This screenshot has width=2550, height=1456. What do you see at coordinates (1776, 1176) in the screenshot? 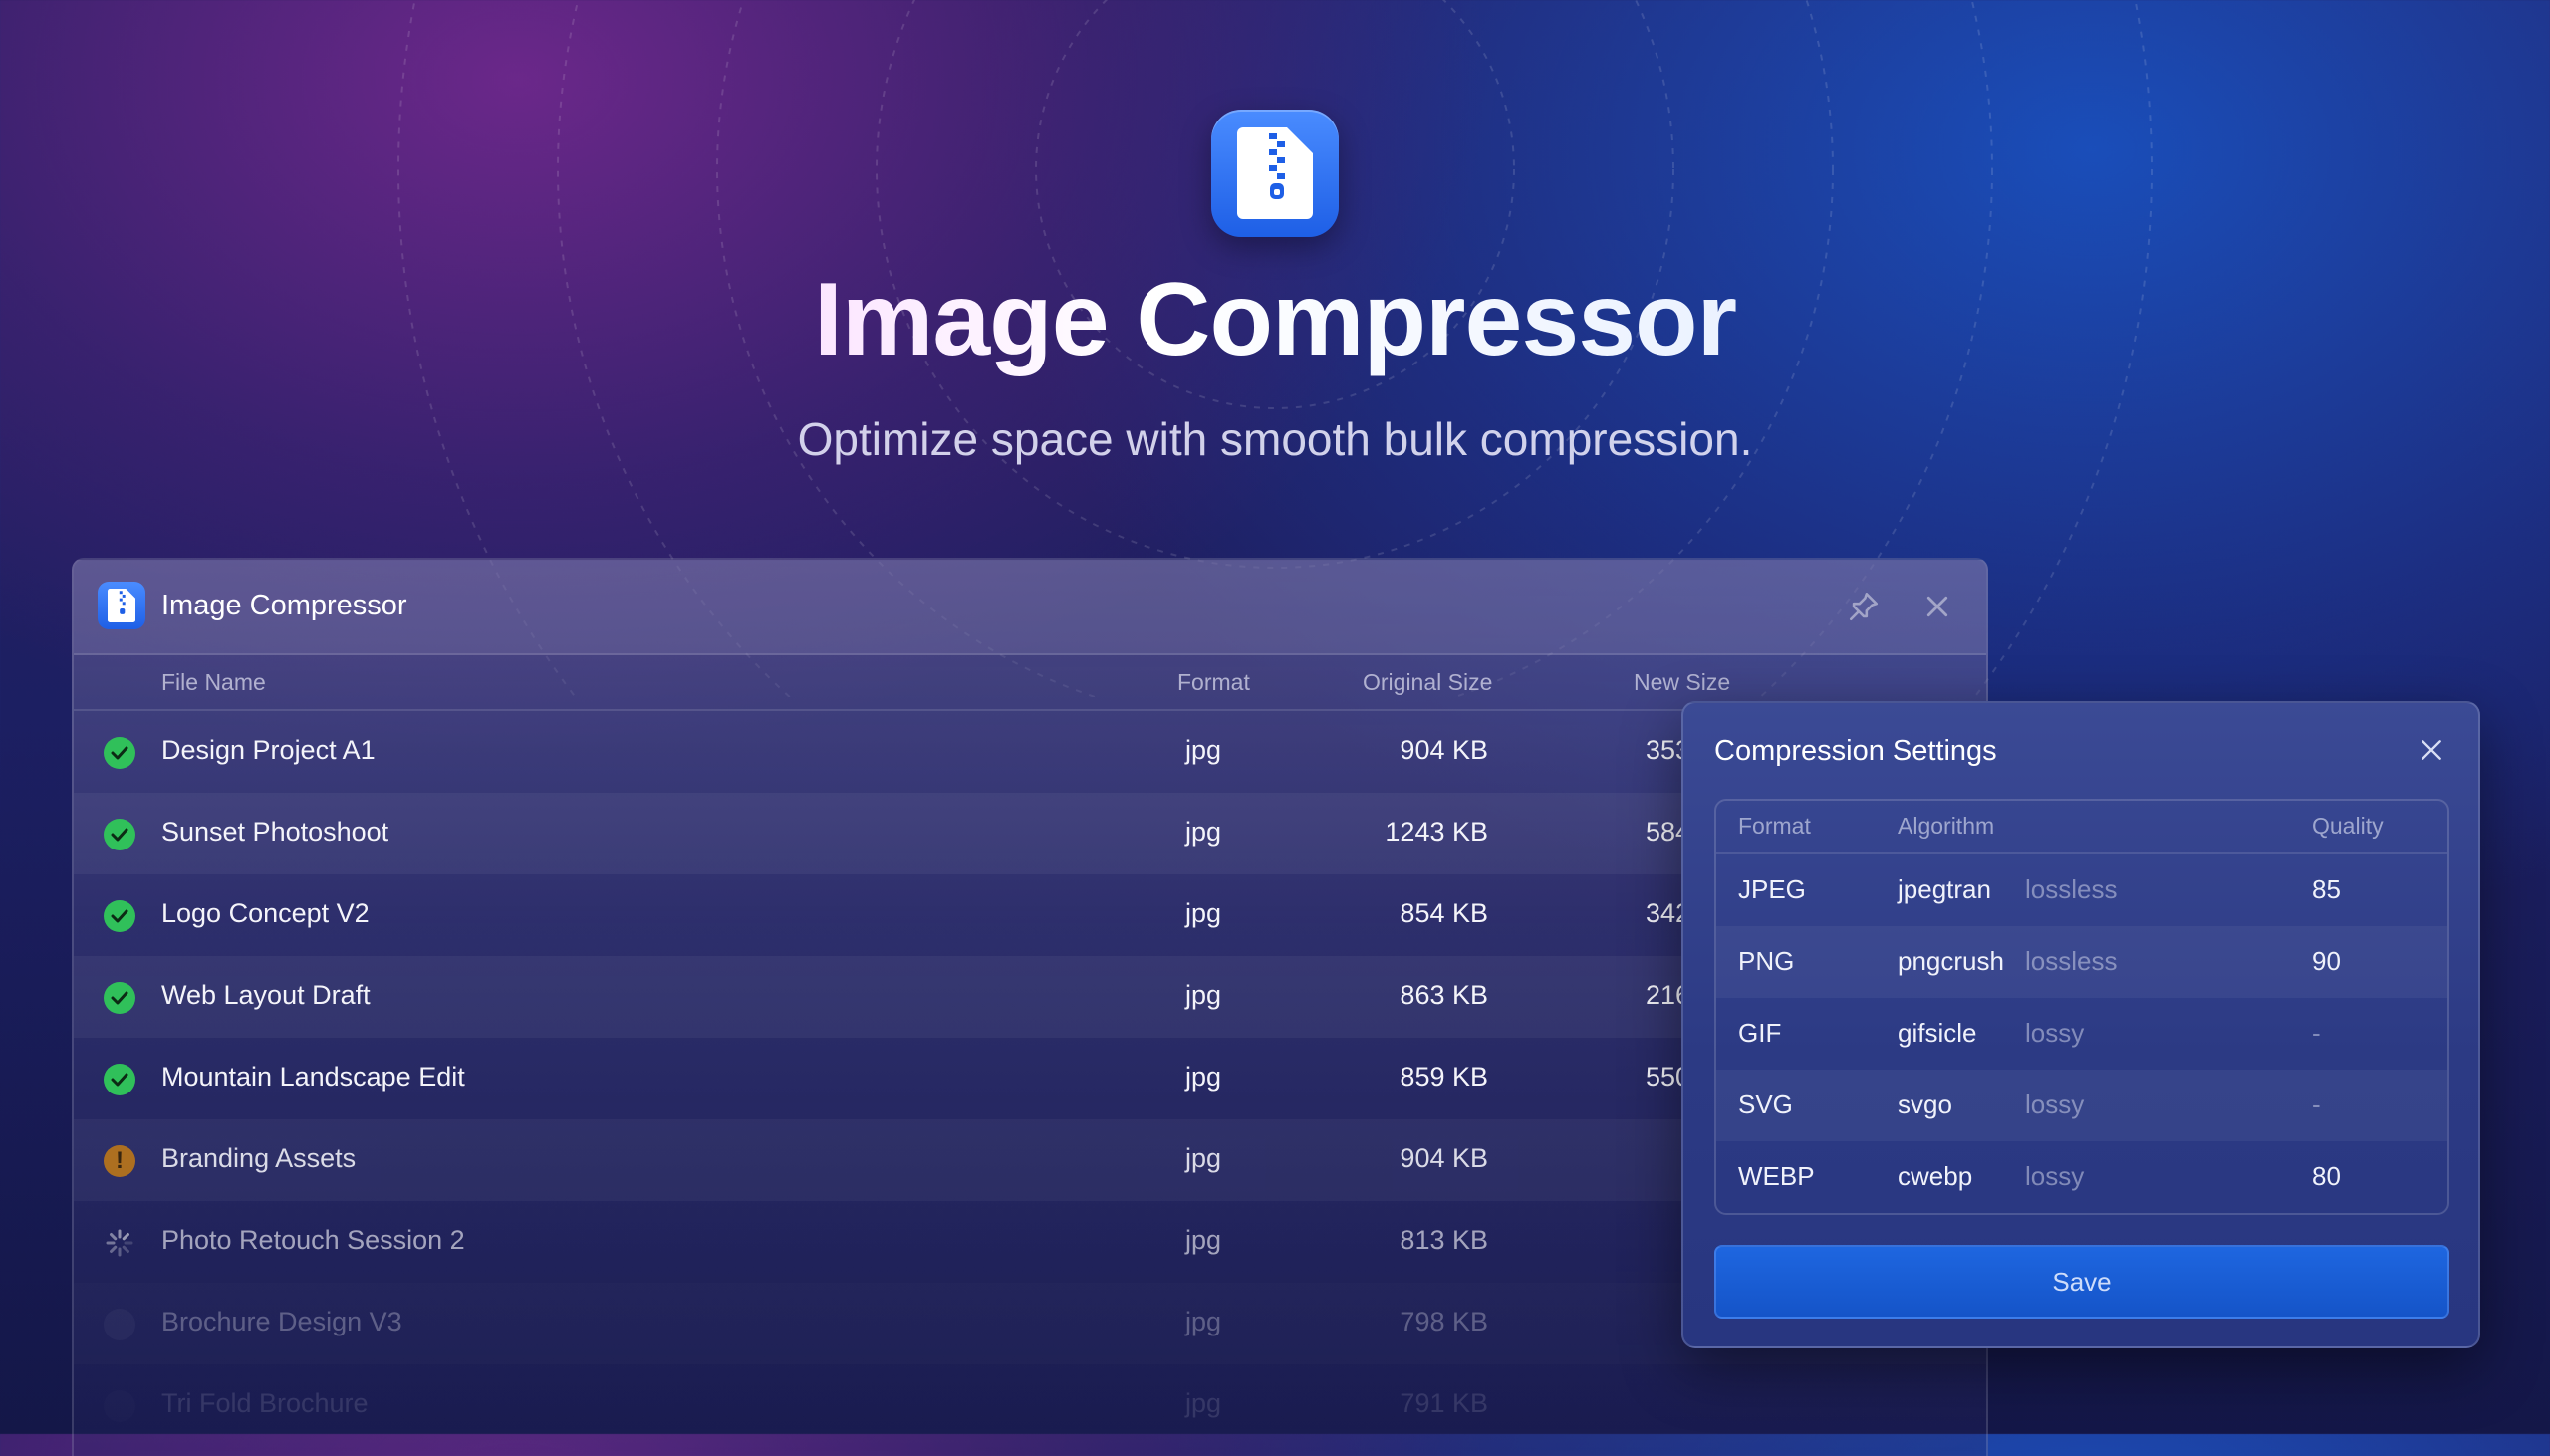
I see `settings-format: WEBP` at bounding box center [1776, 1176].